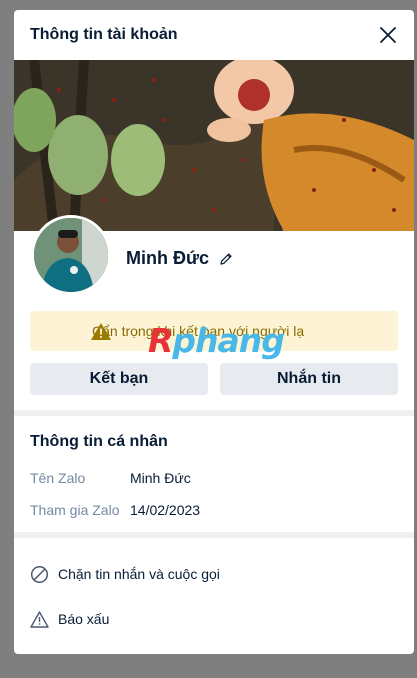  Describe the element at coordinates (388, 35) in the screenshot. I see `close-icon` at that location.